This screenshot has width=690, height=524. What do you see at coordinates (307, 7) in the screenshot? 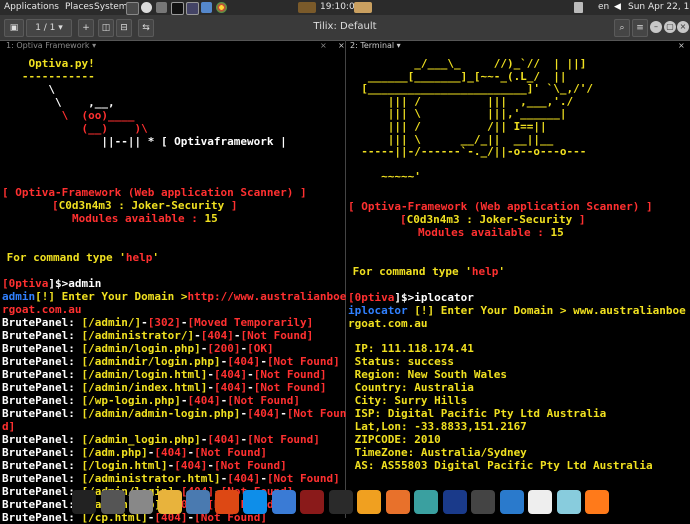
I see `window-thumb-icon` at bounding box center [307, 7].